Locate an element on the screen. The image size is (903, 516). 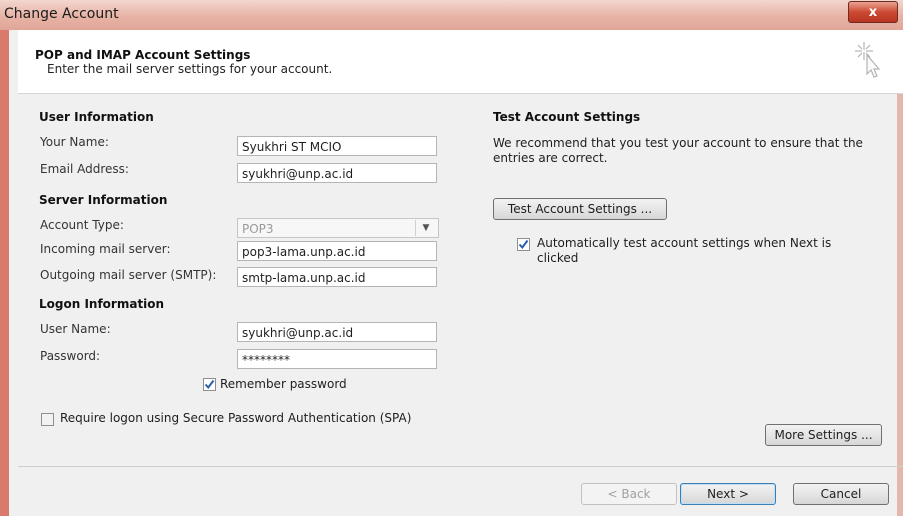
incoming-server-field: pop3-lama.unp.ac.id is located at coordinates (337, 251).